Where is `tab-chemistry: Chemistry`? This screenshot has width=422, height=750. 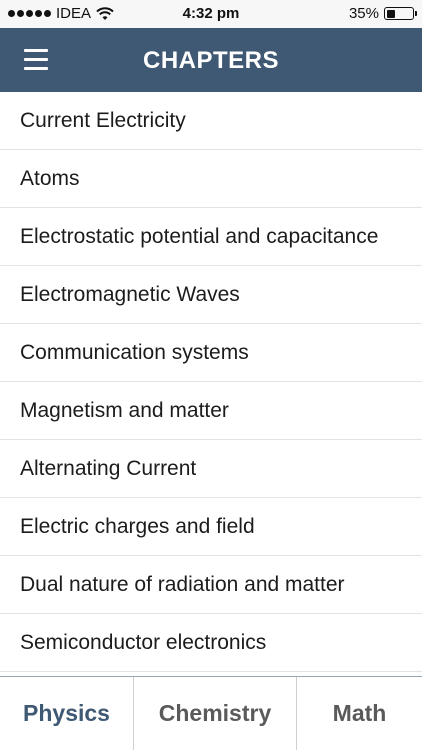
tab-chemistry: Chemistry is located at coordinates (214, 713).